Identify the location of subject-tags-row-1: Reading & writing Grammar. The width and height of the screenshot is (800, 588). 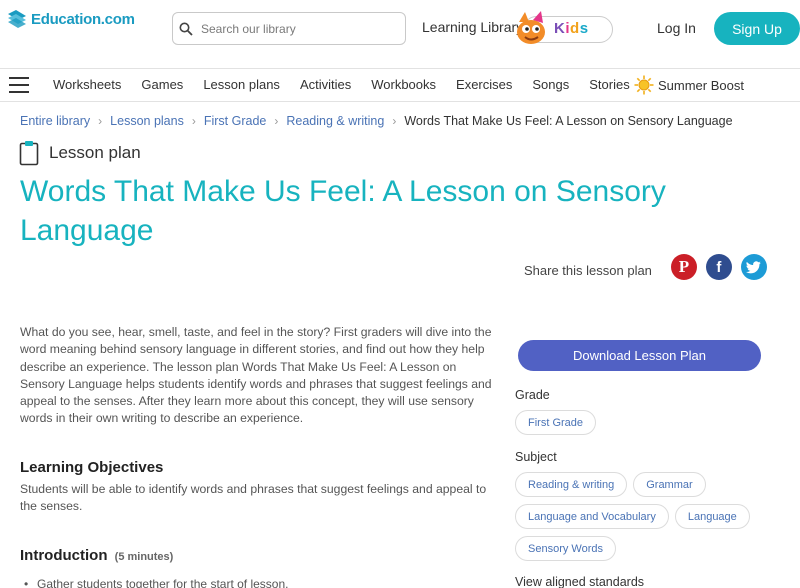
(655, 488).